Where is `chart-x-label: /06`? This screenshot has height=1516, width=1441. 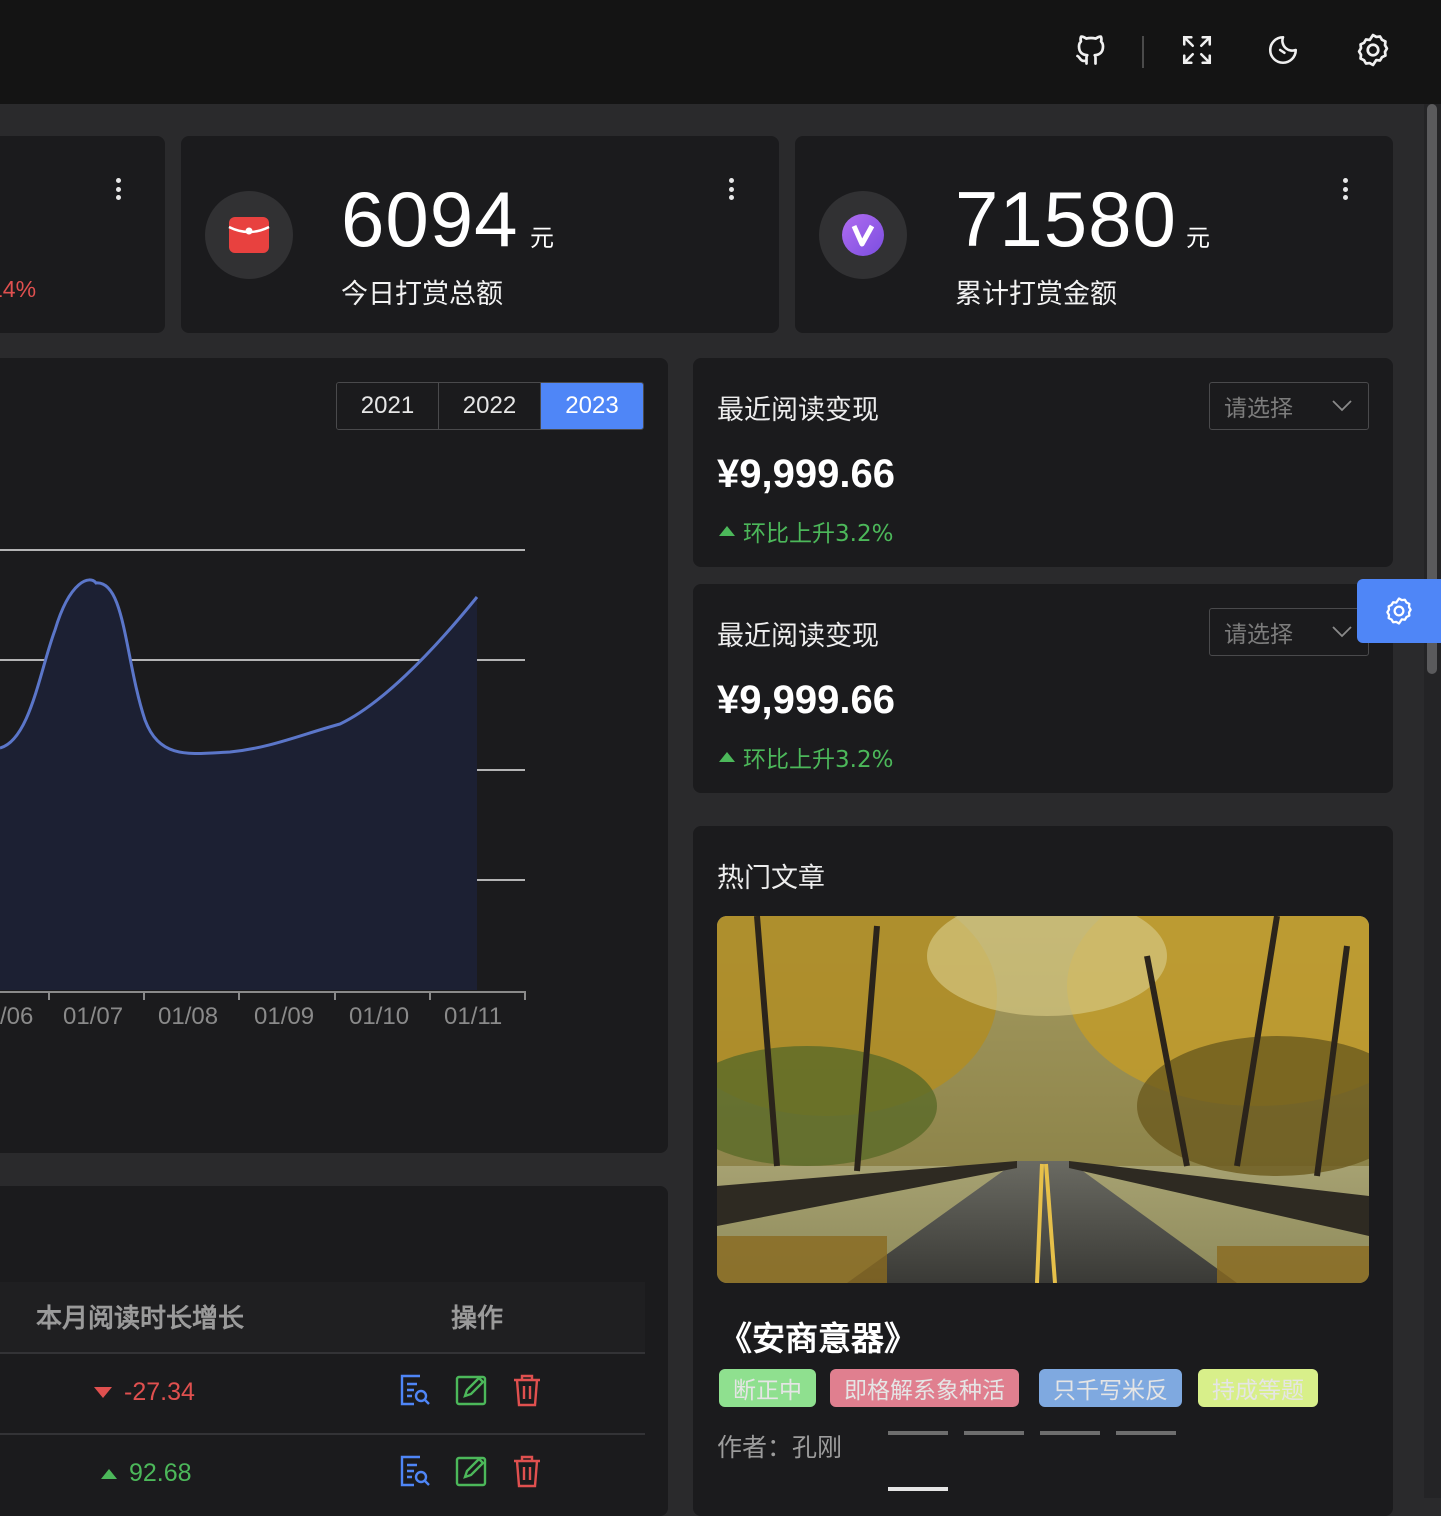 chart-x-label: /06 is located at coordinates (16, 1016).